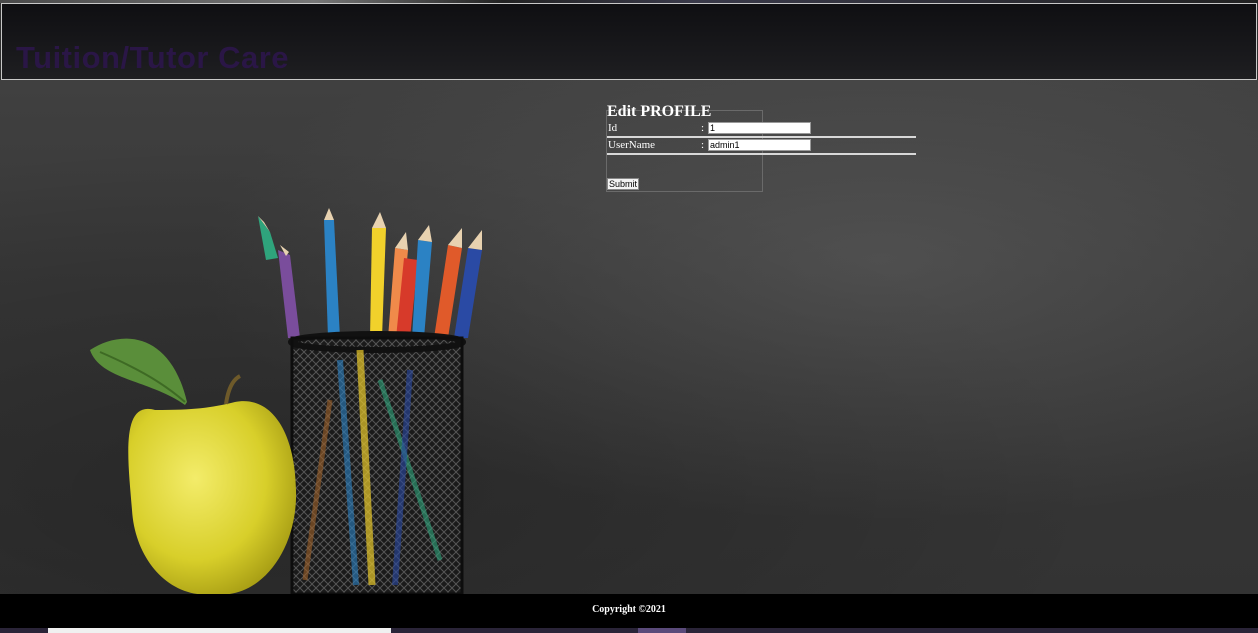 This screenshot has width=1258, height=633. Describe the element at coordinates (629, 630) in the screenshot. I see `bottom-strip` at that location.